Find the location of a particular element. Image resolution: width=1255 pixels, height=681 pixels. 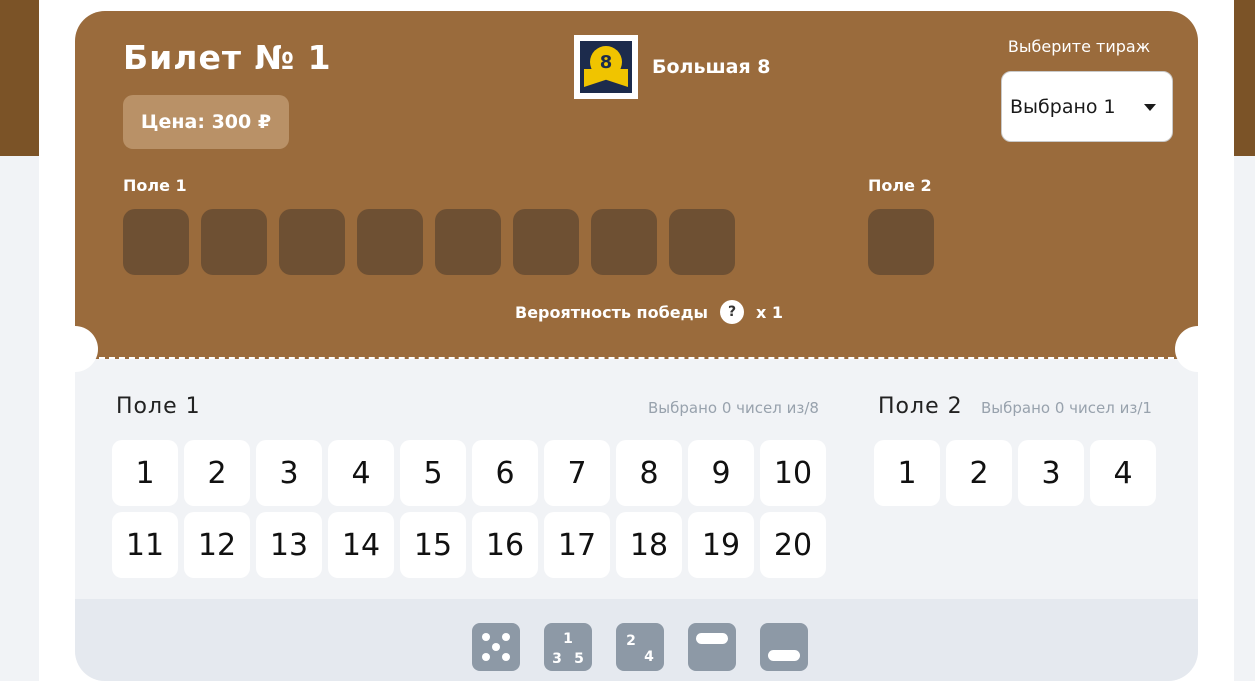

field1-number-button: 3 is located at coordinates (289, 473).